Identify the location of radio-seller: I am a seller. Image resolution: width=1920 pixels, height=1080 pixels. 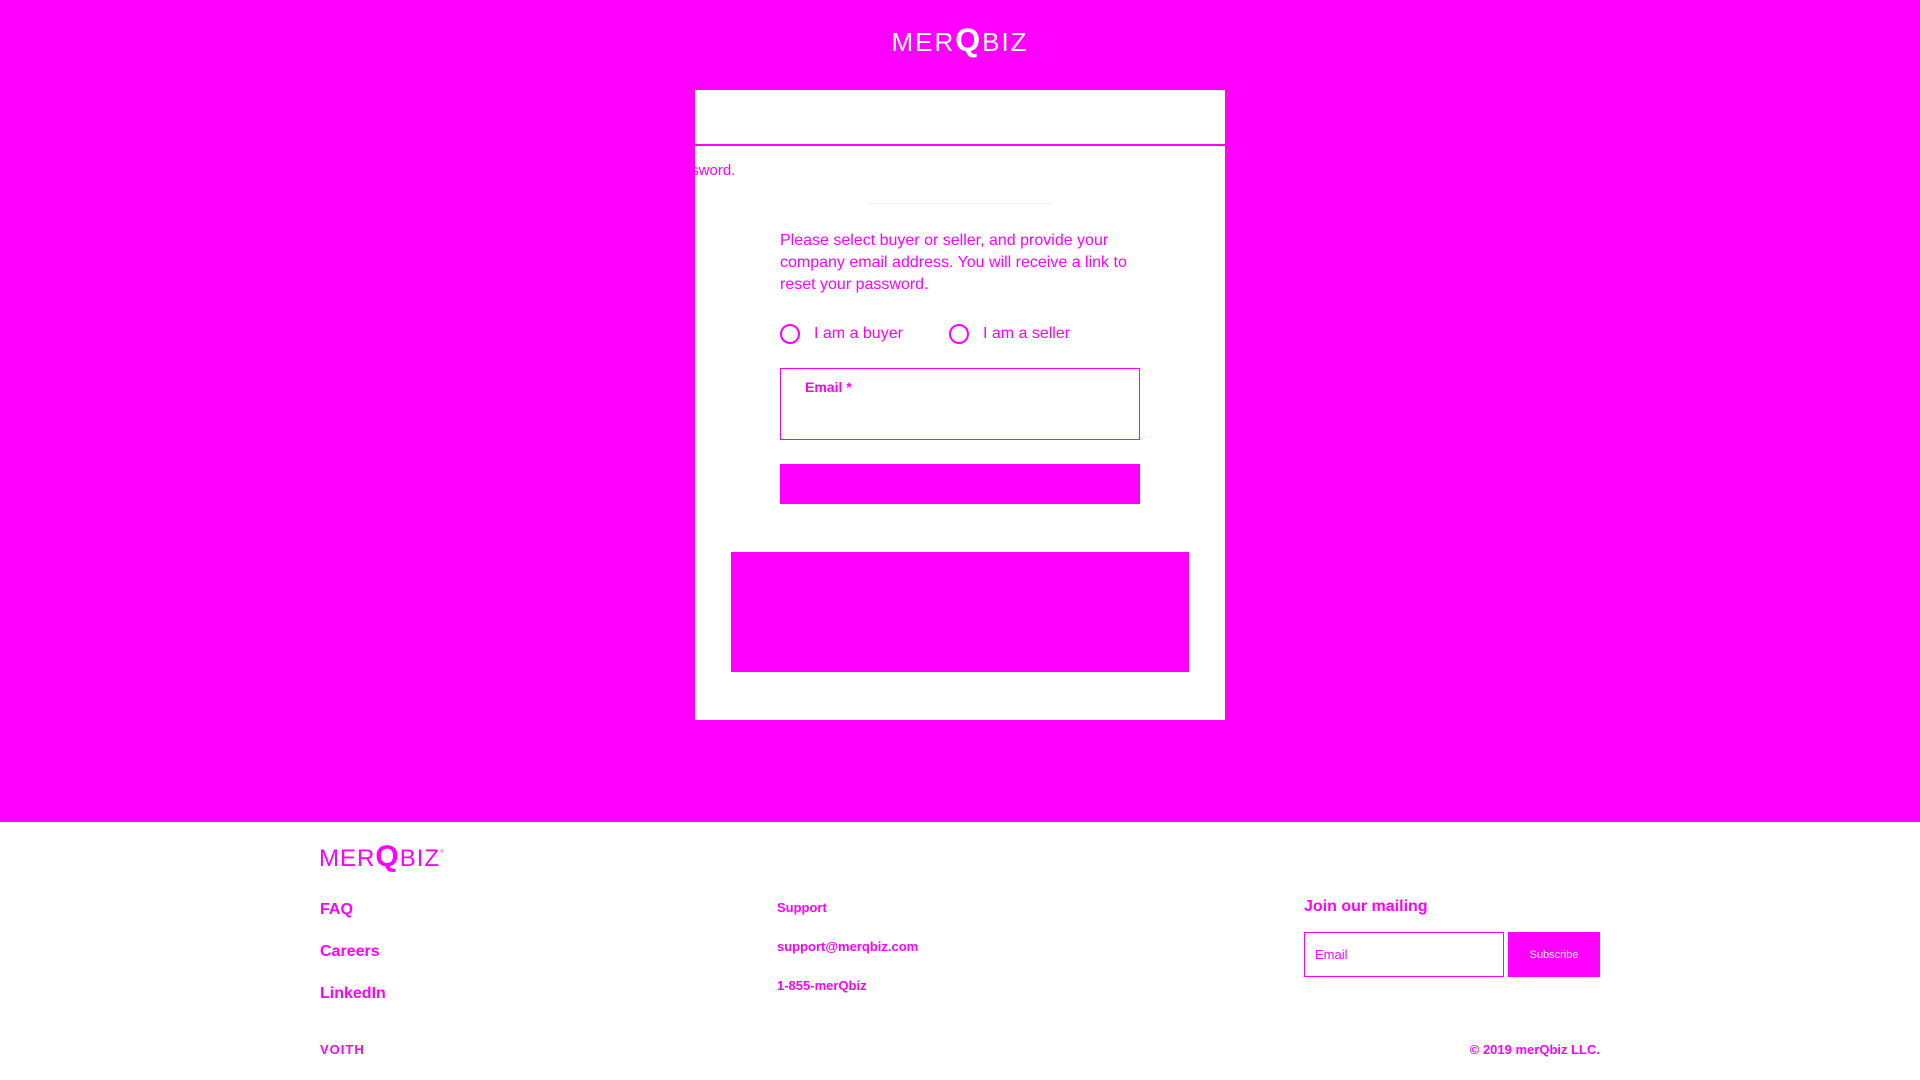
(1009, 334).